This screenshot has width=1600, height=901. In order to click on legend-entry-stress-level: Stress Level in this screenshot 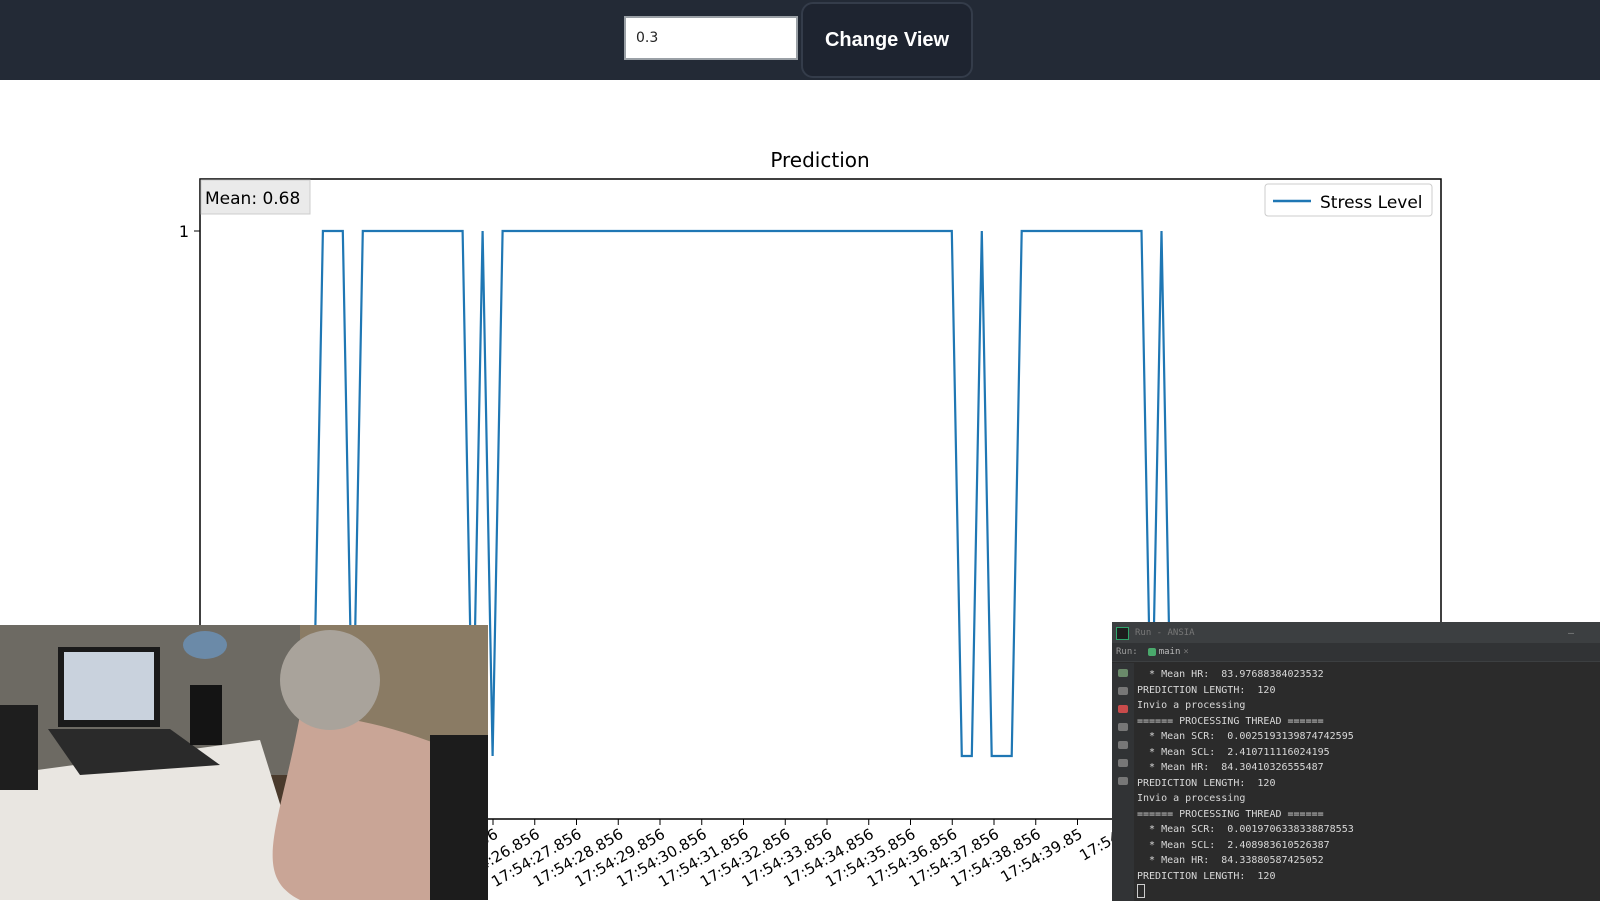, I will do `click(1371, 203)`.